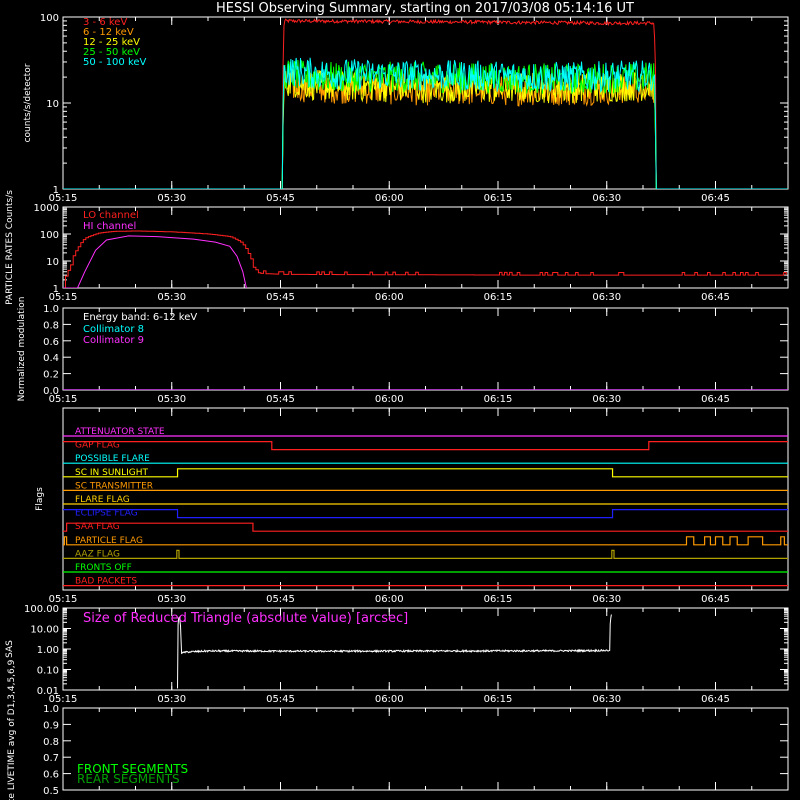  What do you see at coordinates (171, 599) in the screenshot?
I see `flags-xtick-label: 05:30` at bounding box center [171, 599].